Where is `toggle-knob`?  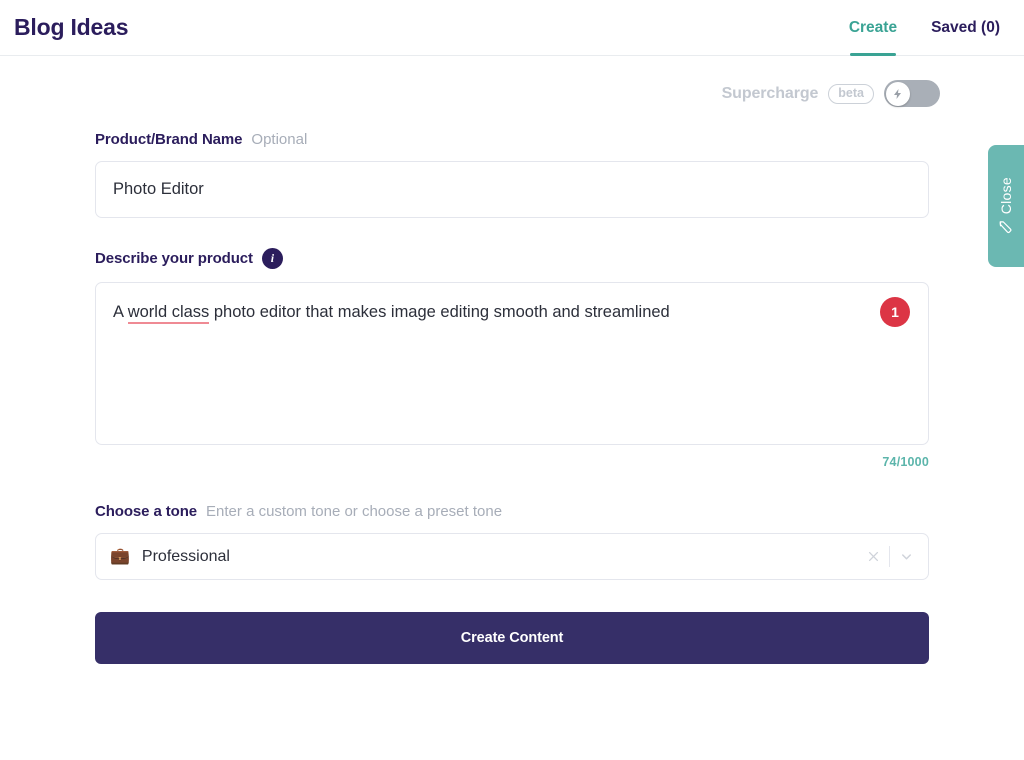 toggle-knob is located at coordinates (897, 93).